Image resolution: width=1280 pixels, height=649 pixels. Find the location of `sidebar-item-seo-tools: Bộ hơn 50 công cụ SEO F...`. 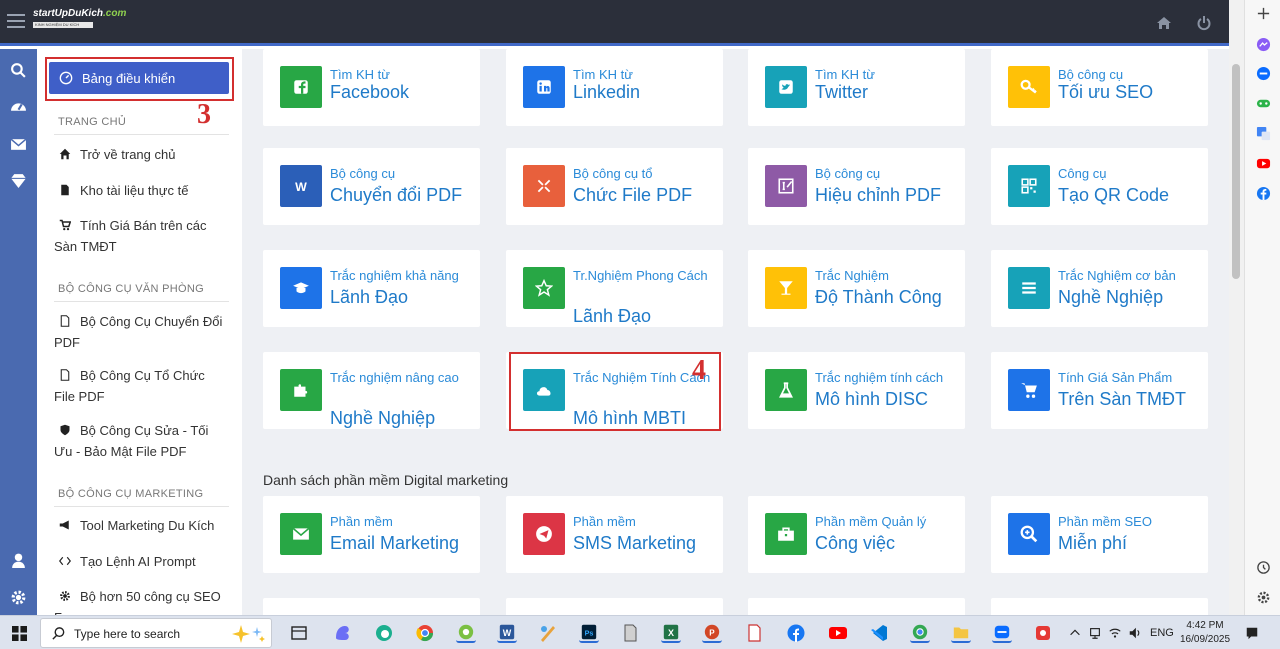

sidebar-item-seo-tools: Bộ hơn 50 công cụ SEO F... is located at coordinates (141, 600).